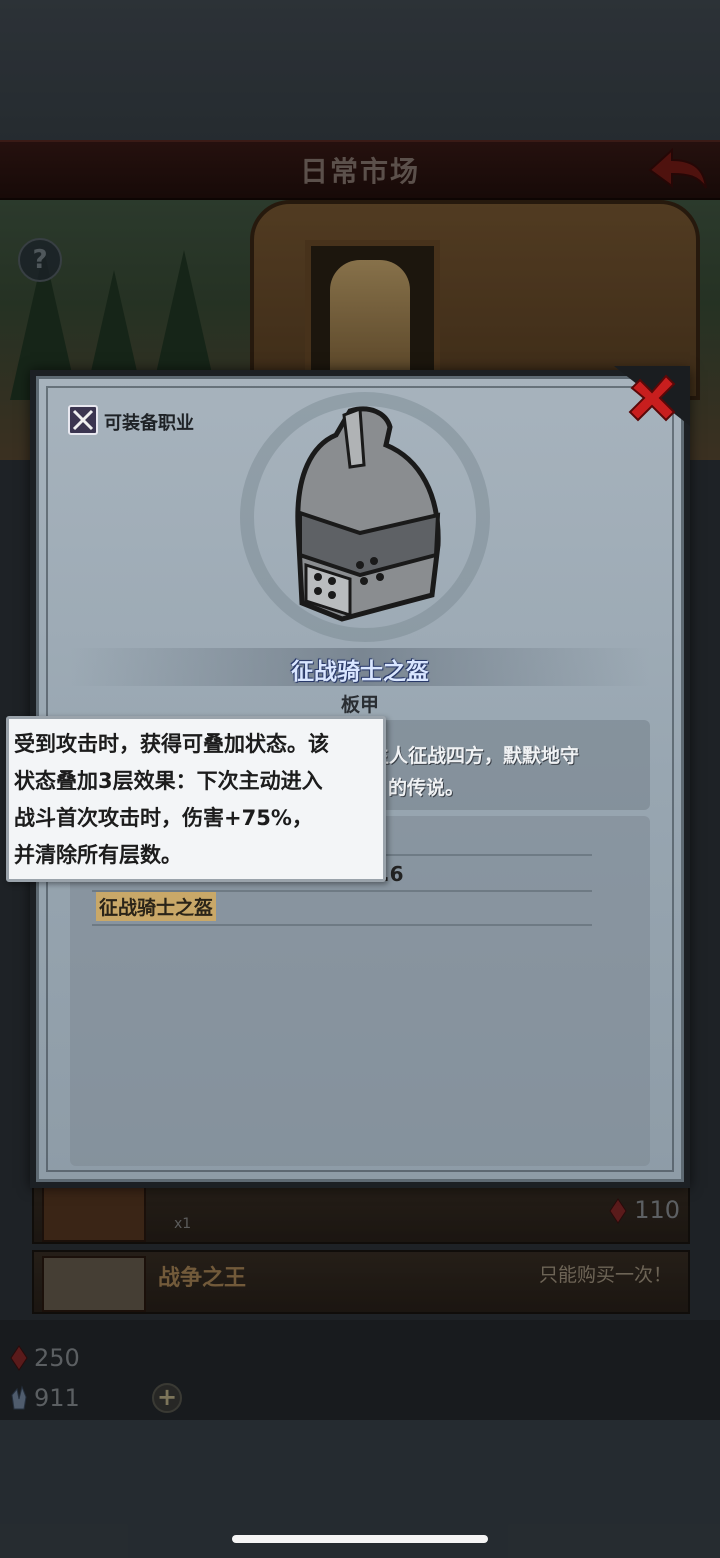 The image size is (720, 1558). What do you see at coordinates (359, 705) in the screenshot?
I see `item-type: 板甲` at bounding box center [359, 705].